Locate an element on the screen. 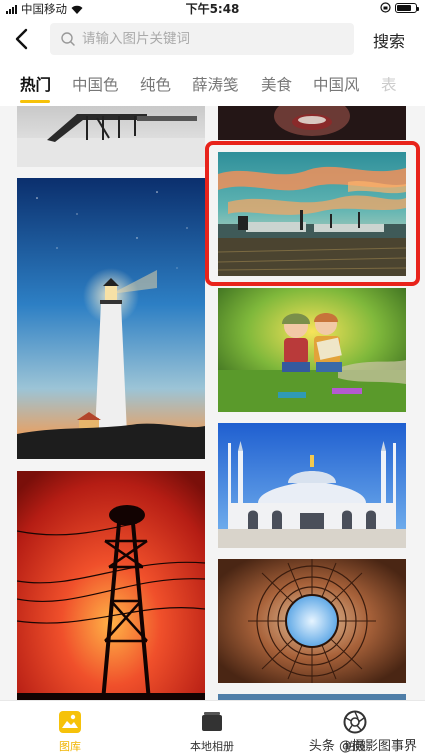  nav-local-album-label: 本地相册 is located at coordinates (212, 746).